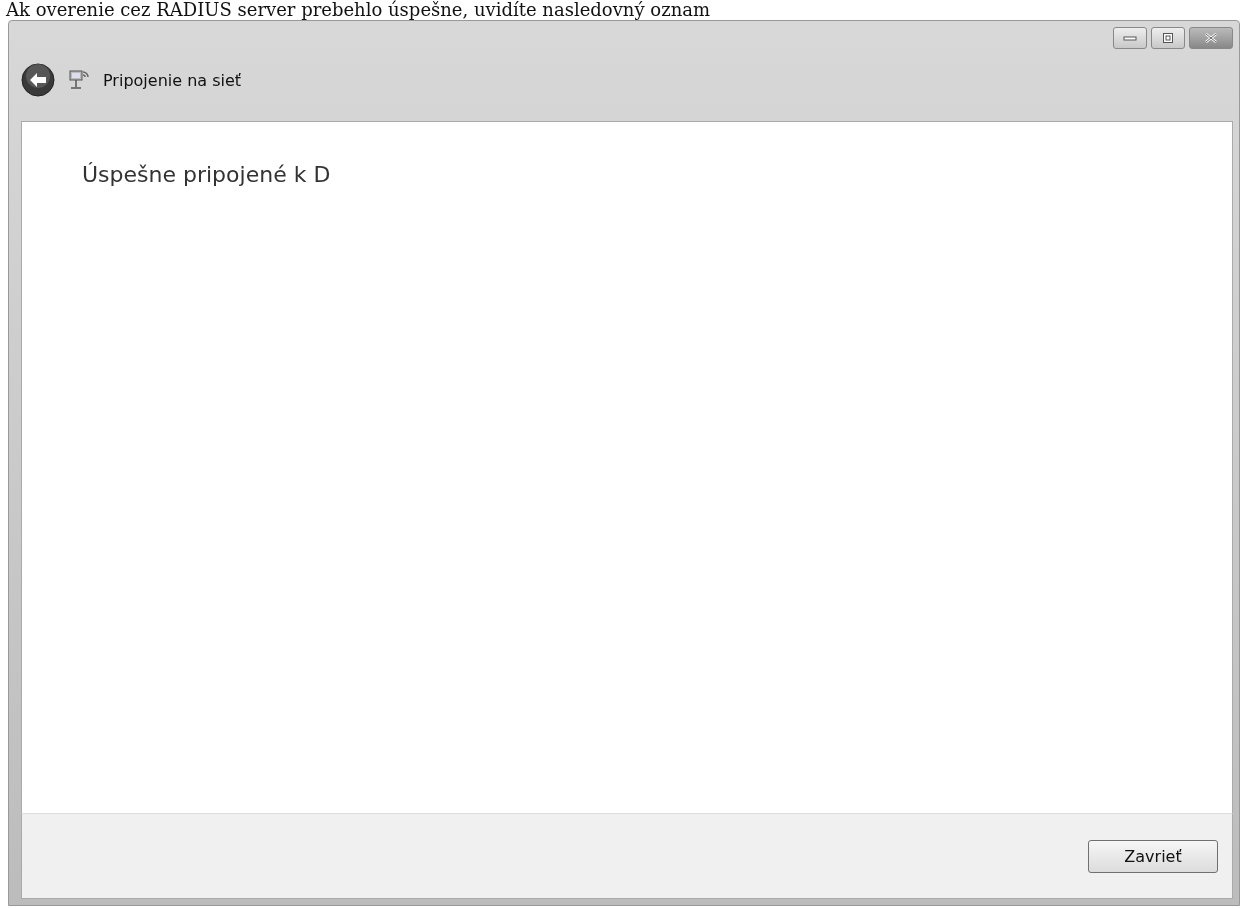 The image size is (1248, 908). Describe the element at coordinates (206, 174) in the screenshot. I see `status-message: Úspešne pripojené k D` at that location.